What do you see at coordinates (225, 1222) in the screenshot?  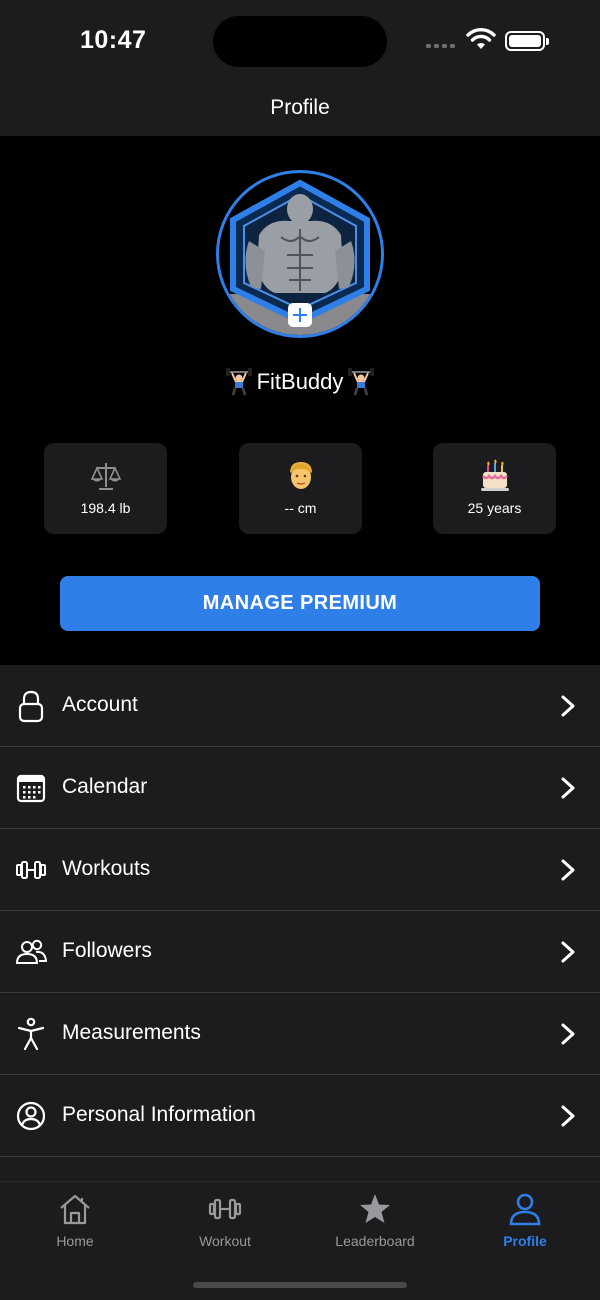 I see `tab-workout: Workout` at bounding box center [225, 1222].